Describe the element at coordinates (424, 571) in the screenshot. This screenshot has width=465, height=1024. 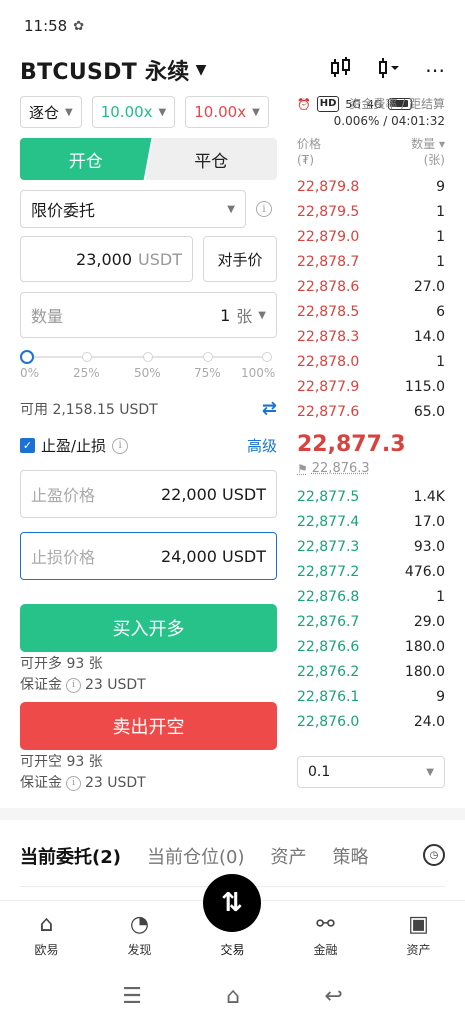
I see `bid-qty: 476.0` at that location.